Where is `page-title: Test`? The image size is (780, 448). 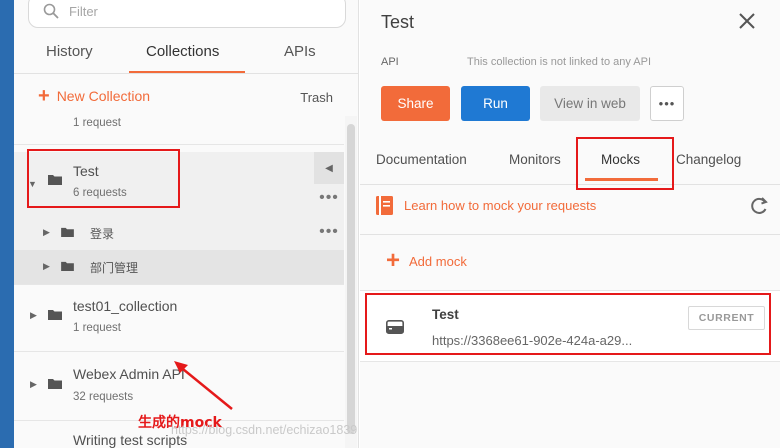
page-title: Test is located at coordinates (398, 22).